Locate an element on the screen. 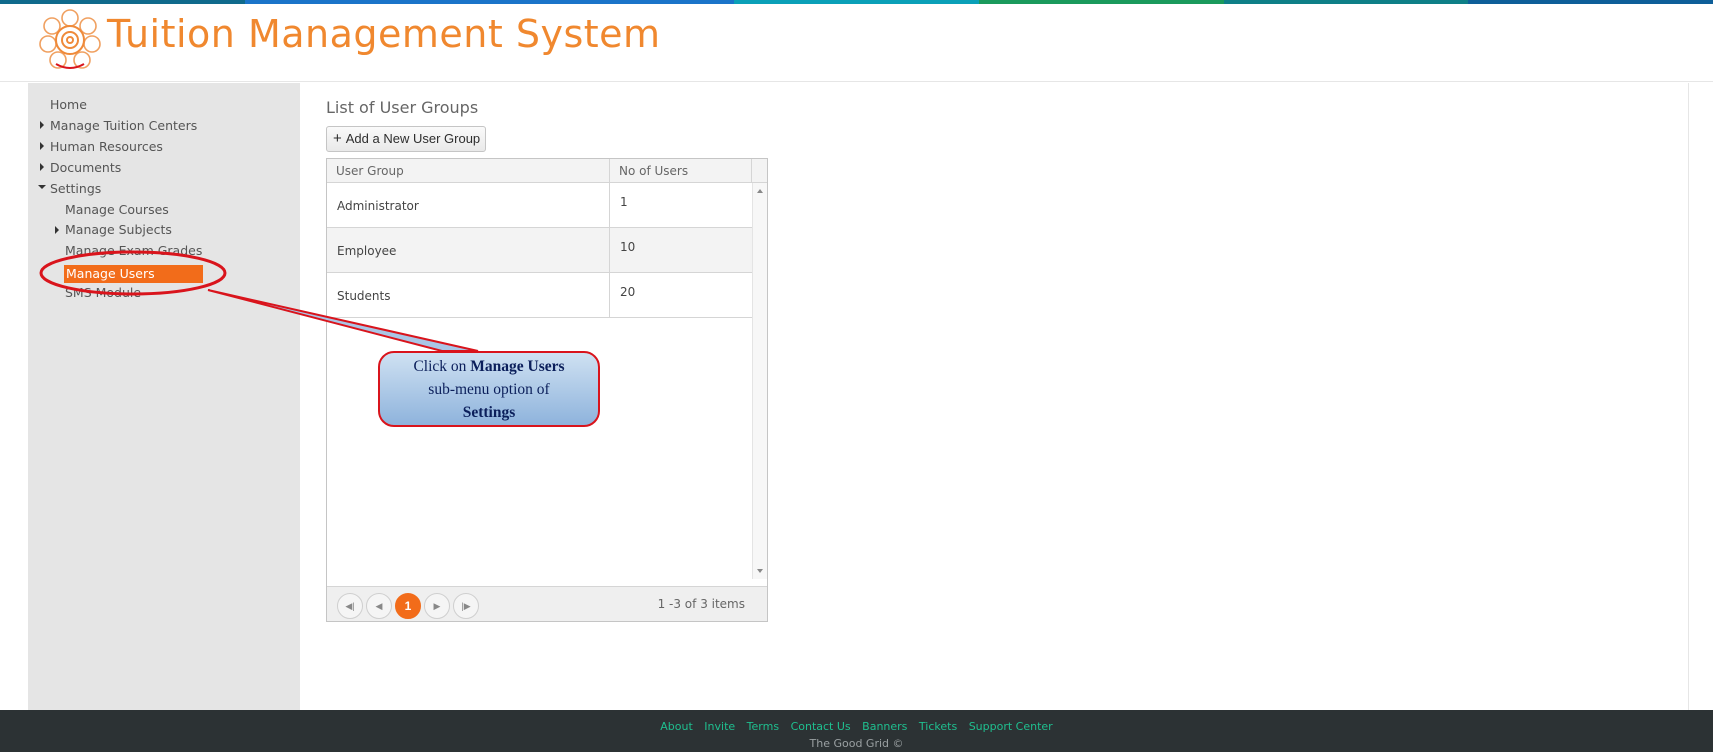  sidebar-item-manage-tuition-centers: Manage Tuition Centers is located at coordinates (123, 125).